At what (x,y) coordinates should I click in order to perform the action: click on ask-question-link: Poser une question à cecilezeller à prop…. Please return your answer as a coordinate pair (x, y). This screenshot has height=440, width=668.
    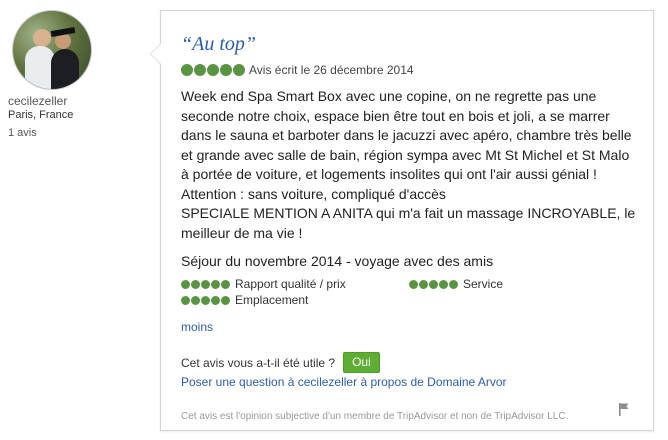
    Looking at the image, I should click on (408, 382).